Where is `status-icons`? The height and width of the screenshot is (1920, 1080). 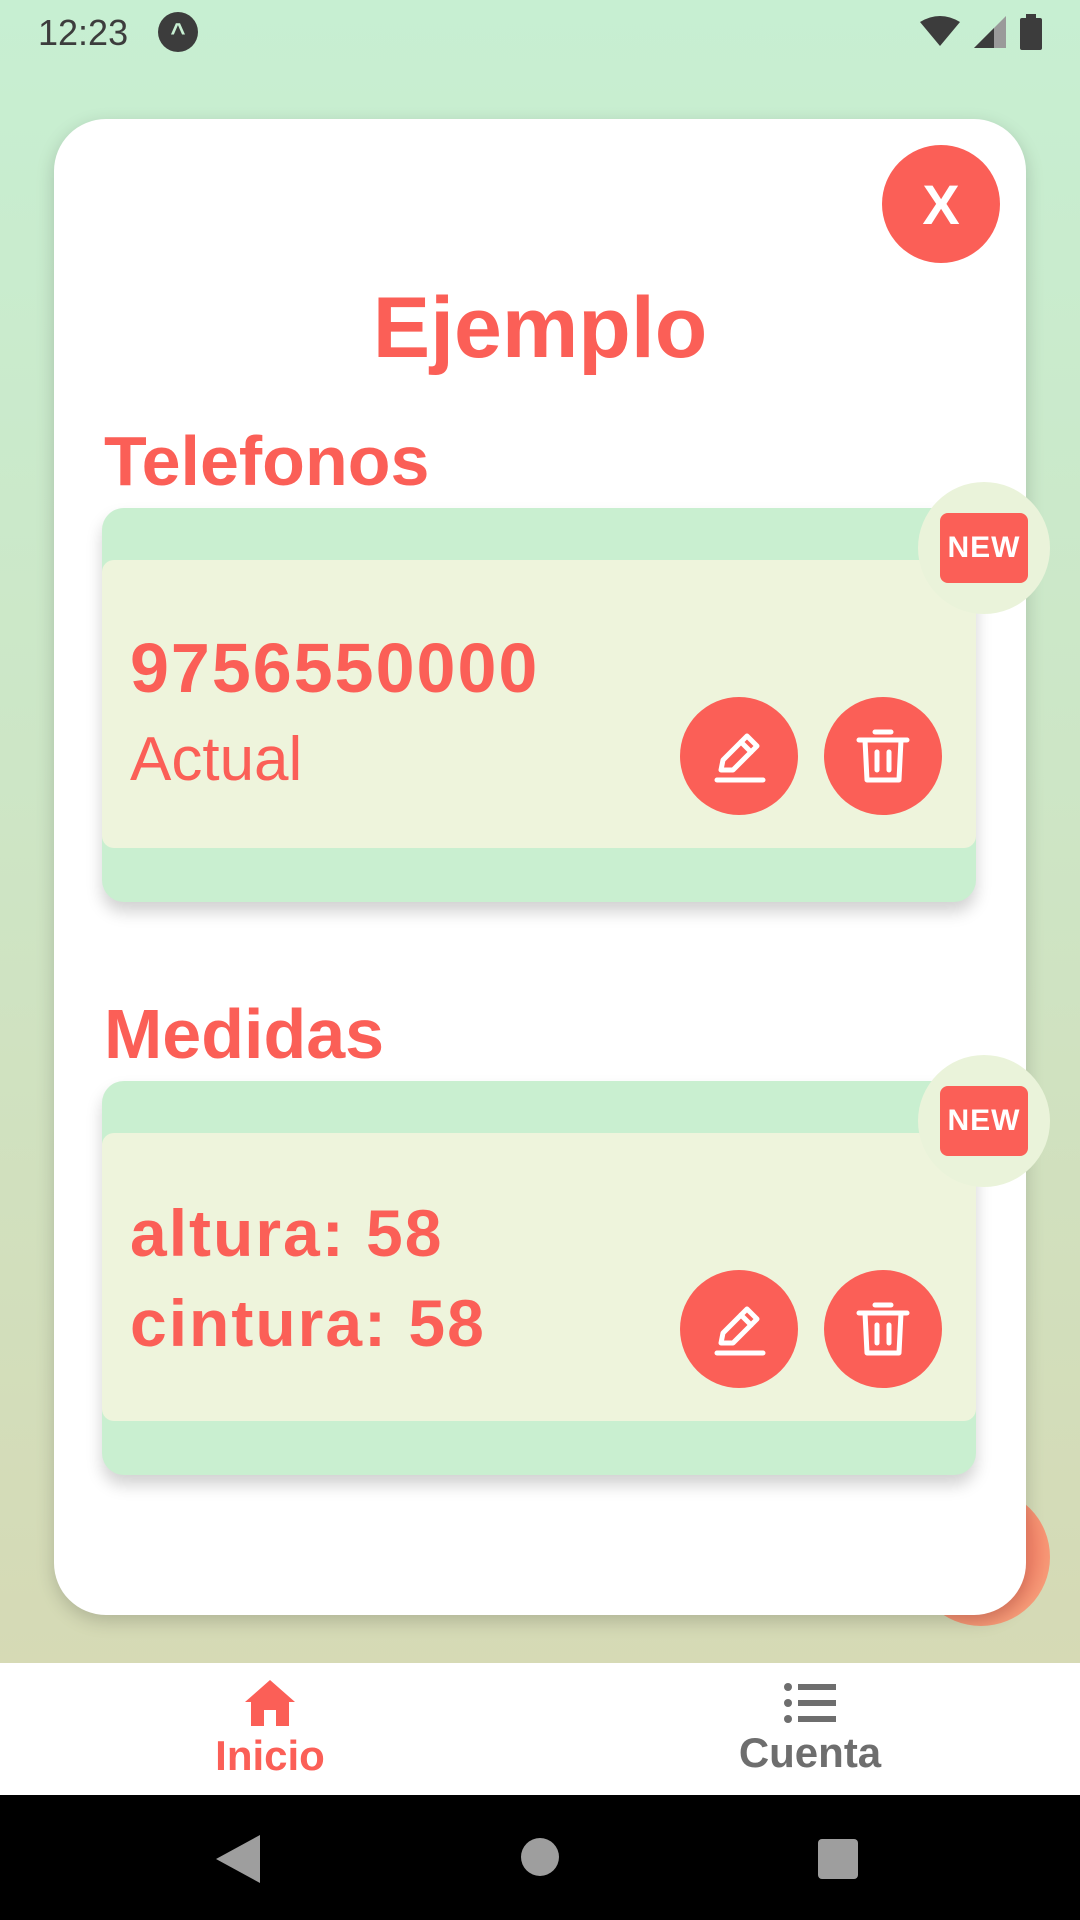 status-icons is located at coordinates (981, 32).